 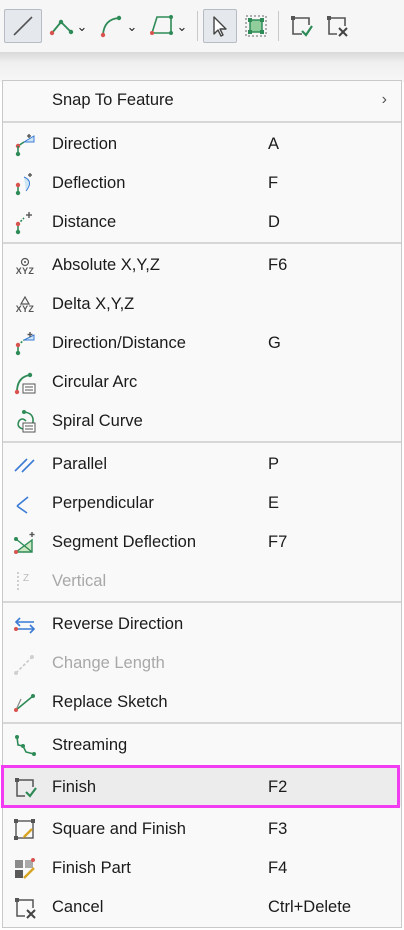 What do you see at coordinates (106, 264) in the screenshot?
I see `menu-item-label: Absolute X,Y,Z` at bounding box center [106, 264].